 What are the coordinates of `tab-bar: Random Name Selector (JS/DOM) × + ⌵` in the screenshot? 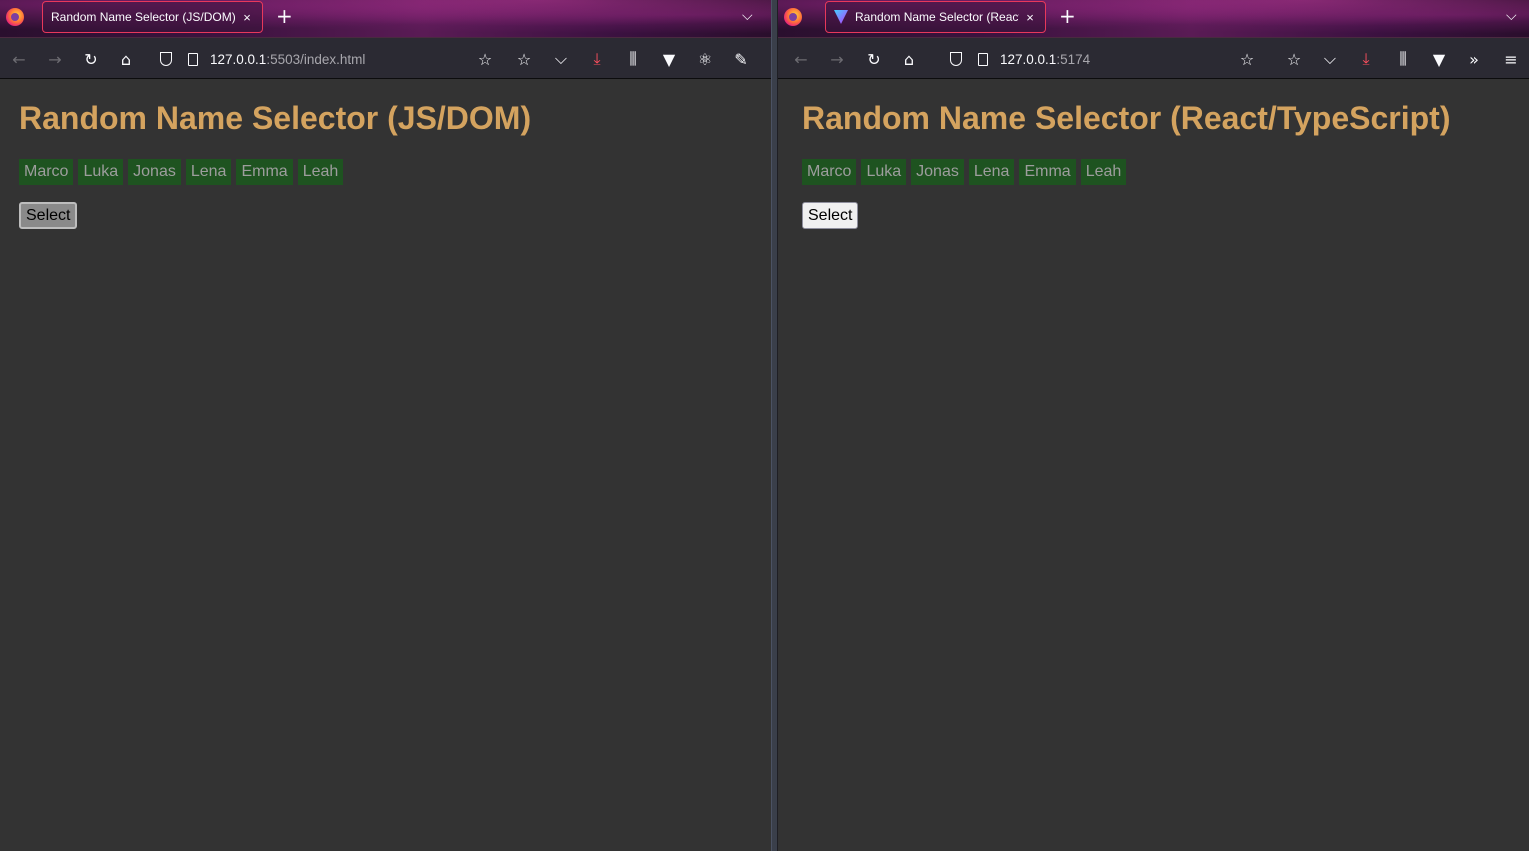 It's located at (385, 18).